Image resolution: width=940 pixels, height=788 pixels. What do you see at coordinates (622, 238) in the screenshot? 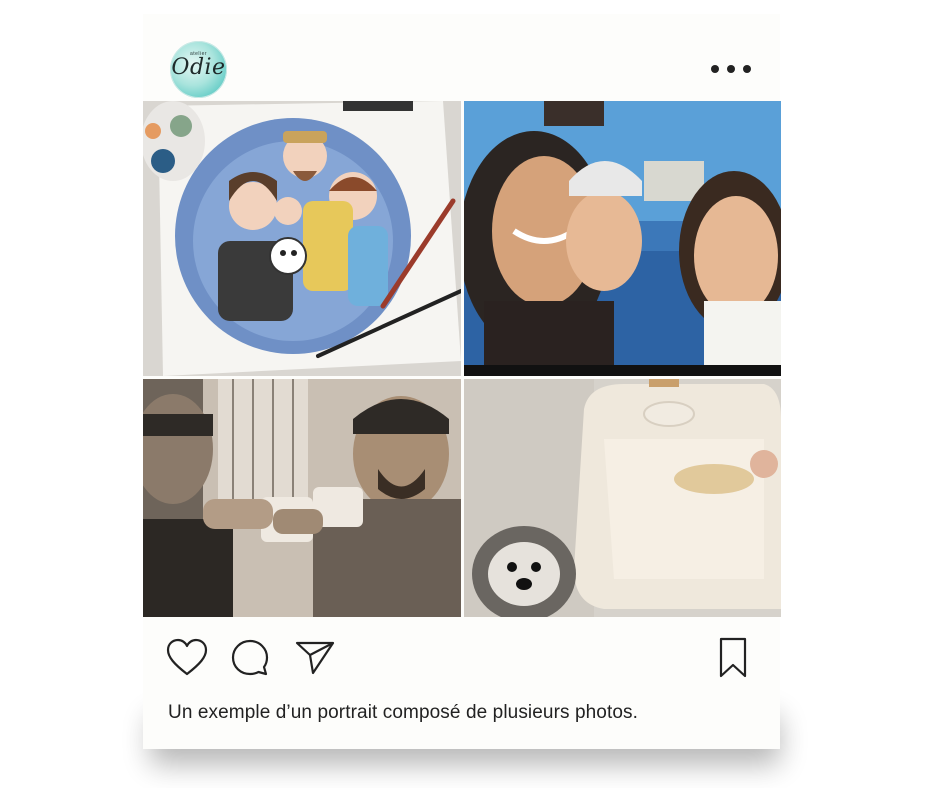
I see `photo-family-selfie-pool` at bounding box center [622, 238].